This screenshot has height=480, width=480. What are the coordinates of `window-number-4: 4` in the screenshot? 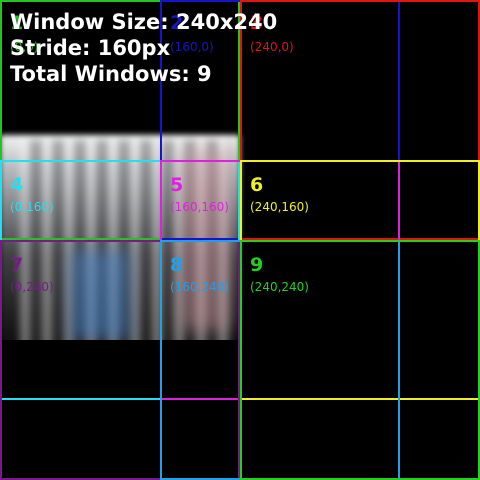 It's located at (17, 185).